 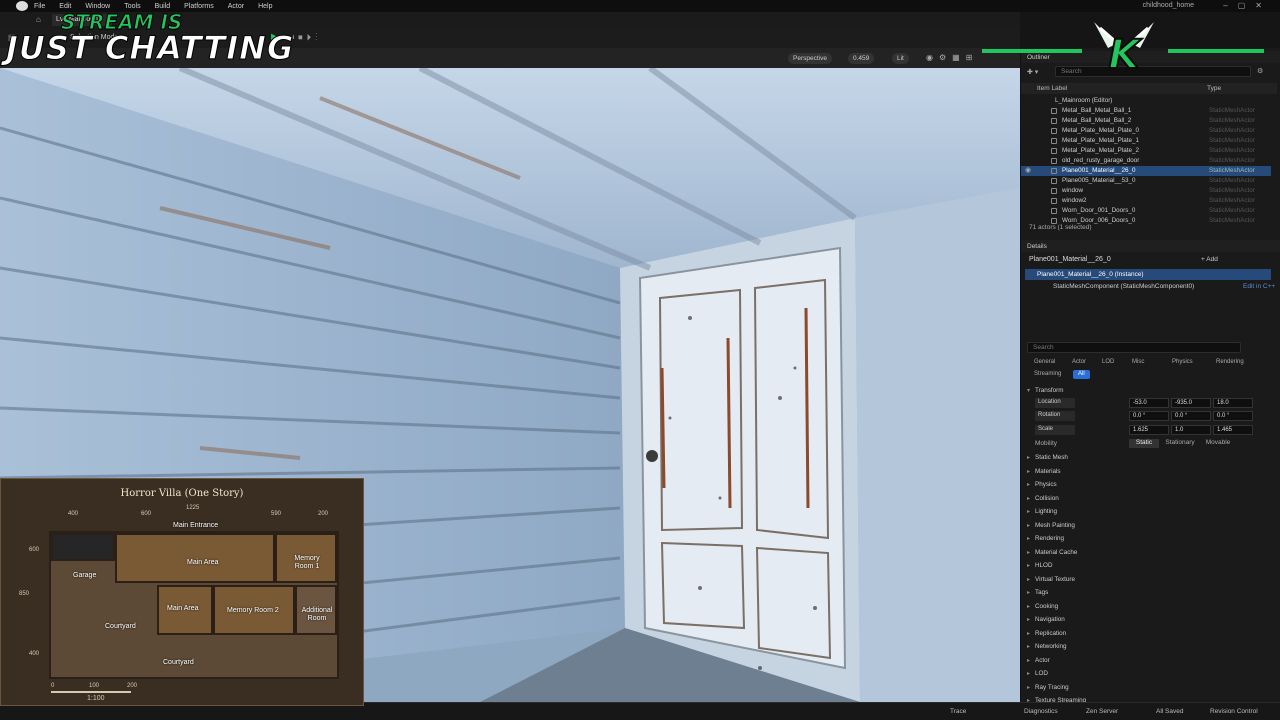 What do you see at coordinates (1102, 711) in the screenshot?
I see `zen-server-button: Zen Server` at bounding box center [1102, 711].